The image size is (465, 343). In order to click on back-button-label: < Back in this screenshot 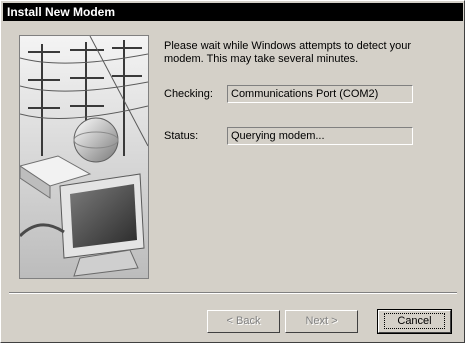, I will do `click(243, 321)`.